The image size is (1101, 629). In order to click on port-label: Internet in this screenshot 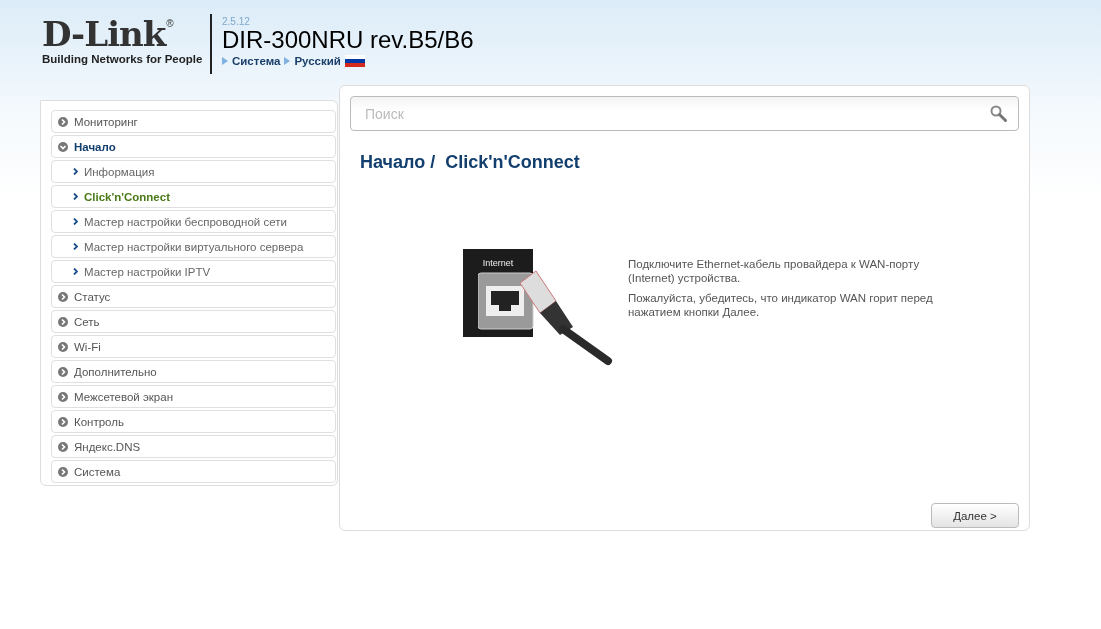, I will do `click(498, 263)`.